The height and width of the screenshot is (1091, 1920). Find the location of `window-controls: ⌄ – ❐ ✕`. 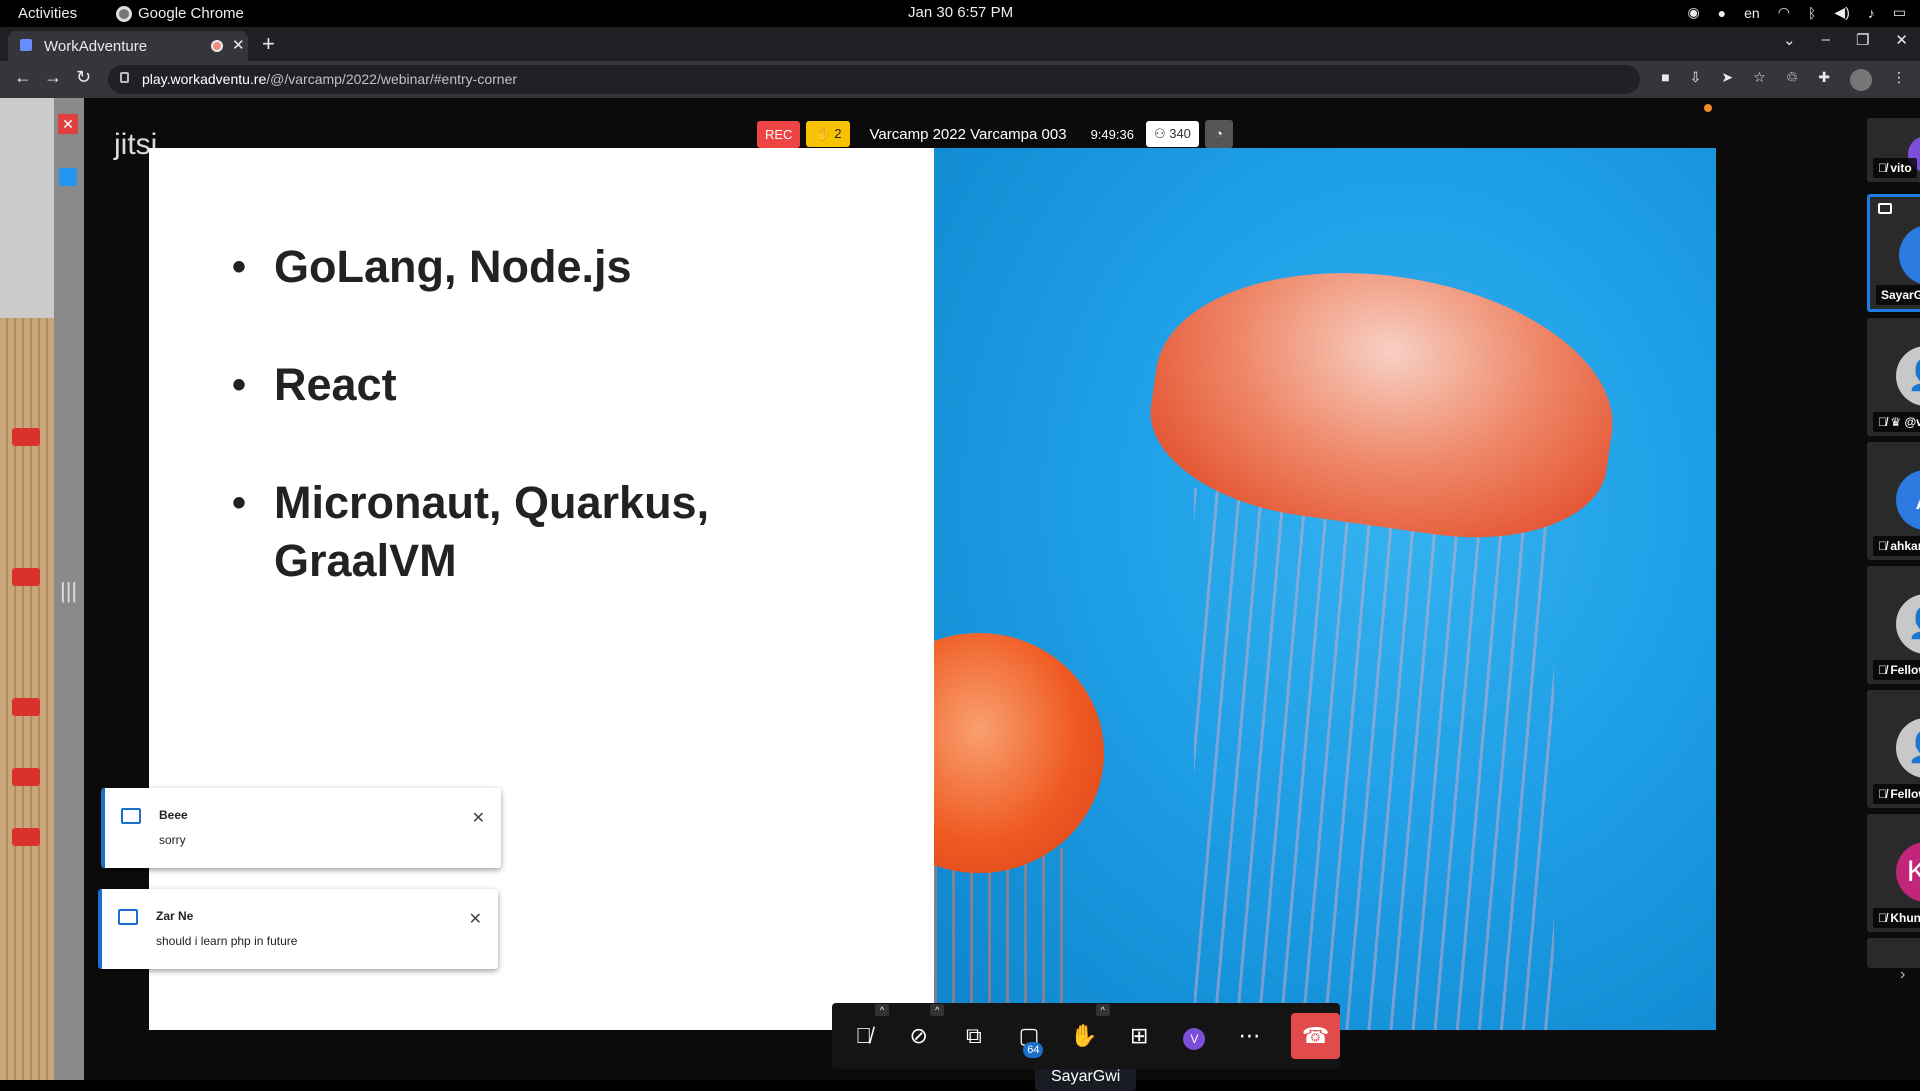

window-controls: ⌄ – ❐ ✕ is located at coordinates (1845, 40).